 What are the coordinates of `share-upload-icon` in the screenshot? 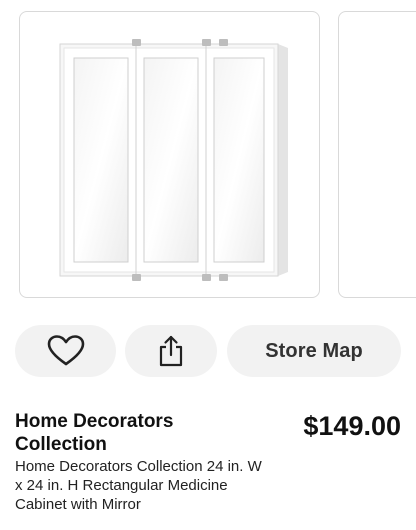 It's located at (171, 351).